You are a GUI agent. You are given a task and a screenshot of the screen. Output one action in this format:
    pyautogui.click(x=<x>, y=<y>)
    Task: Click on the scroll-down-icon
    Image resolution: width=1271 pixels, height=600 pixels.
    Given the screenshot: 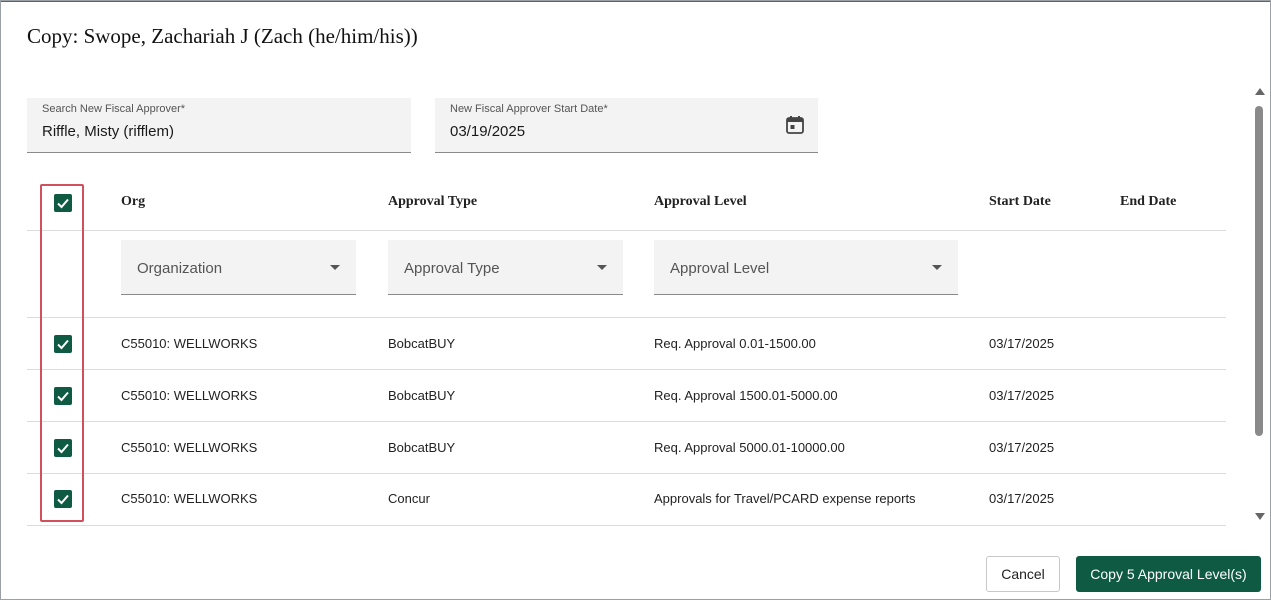 What is the action you would take?
    pyautogui.click(x=1260, y=516)
    